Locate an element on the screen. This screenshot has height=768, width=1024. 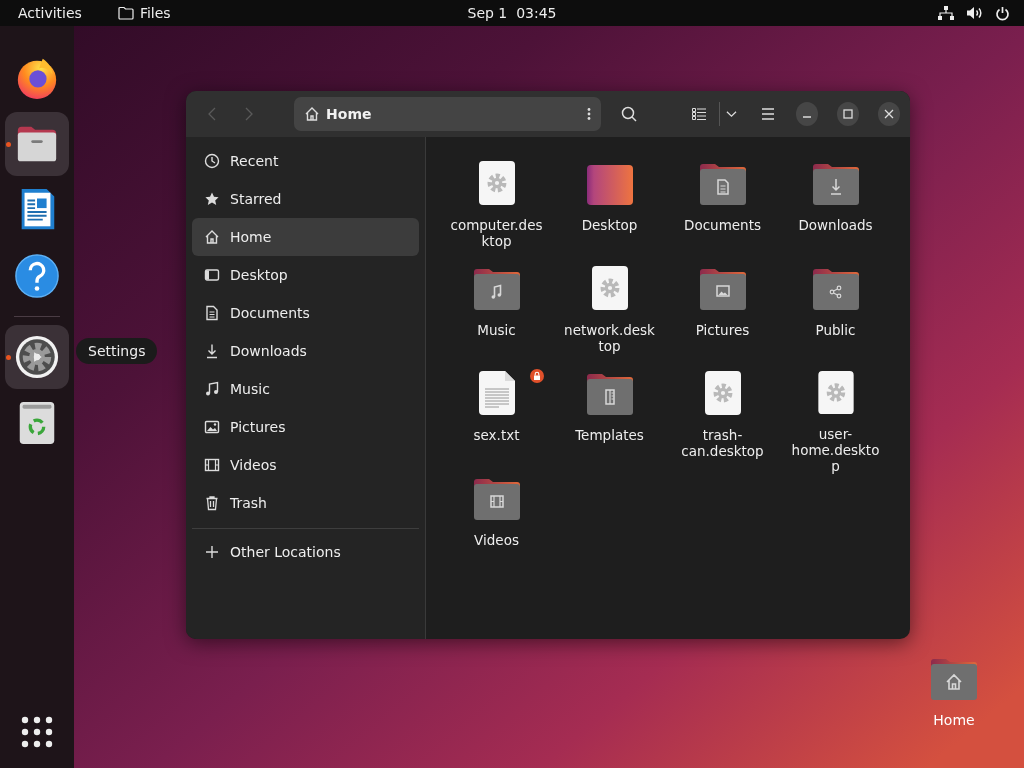
maximize-button is located at coordinates (848, 114).